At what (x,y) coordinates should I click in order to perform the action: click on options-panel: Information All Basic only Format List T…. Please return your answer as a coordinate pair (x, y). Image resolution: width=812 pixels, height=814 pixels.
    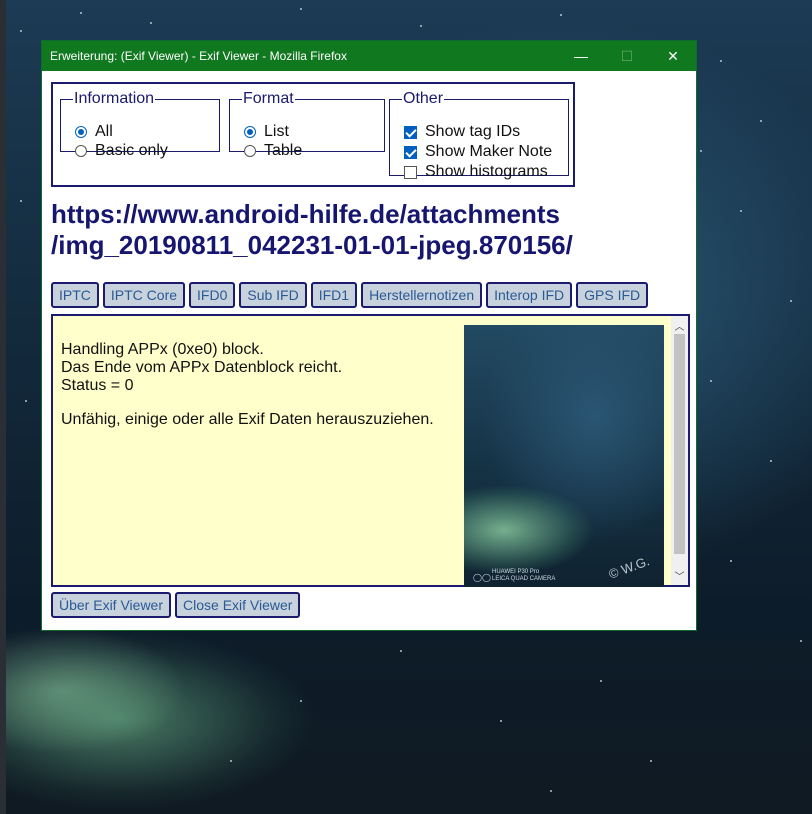
    Looking at the image, I should click on (313, 134).